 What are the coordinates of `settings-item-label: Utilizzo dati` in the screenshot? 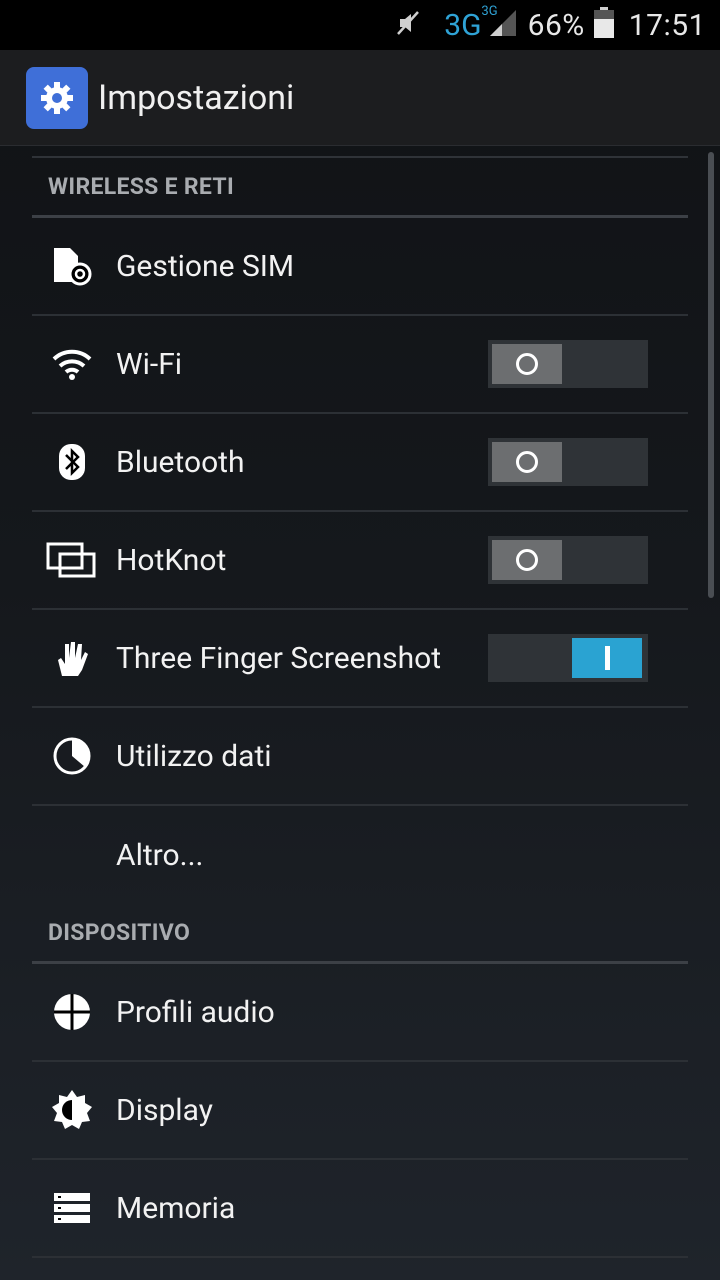 It's located at (194, 756).